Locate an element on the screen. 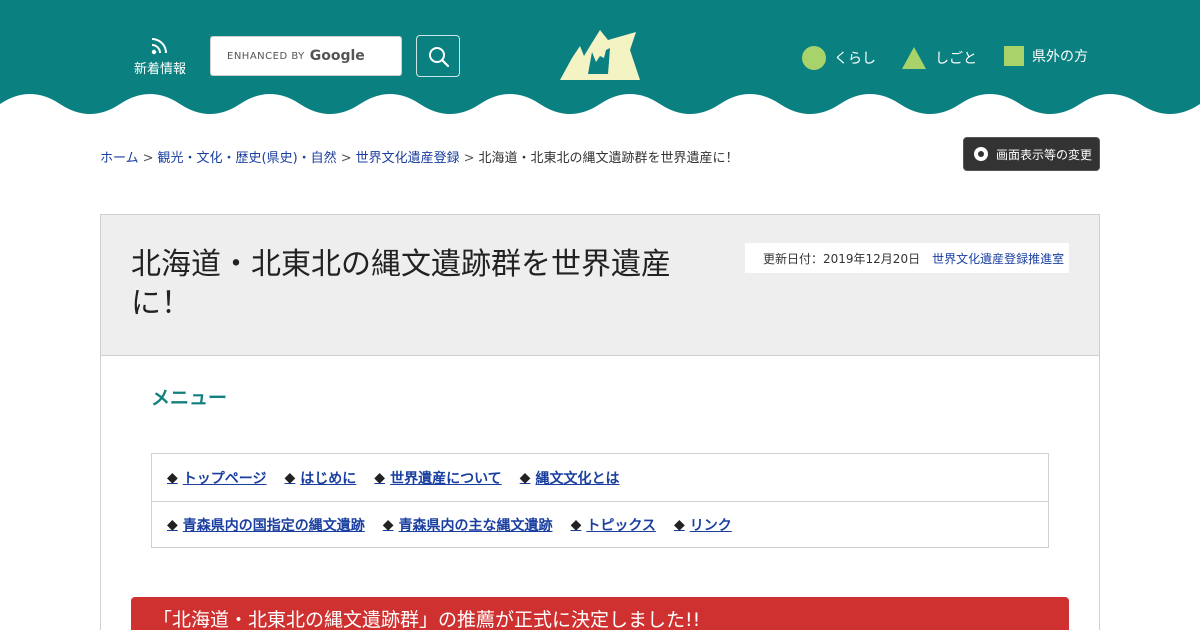  page-meta: 更新日付：2019年12月20日 世界文化遺産登録推進室 is located at coordinates (907, 258).